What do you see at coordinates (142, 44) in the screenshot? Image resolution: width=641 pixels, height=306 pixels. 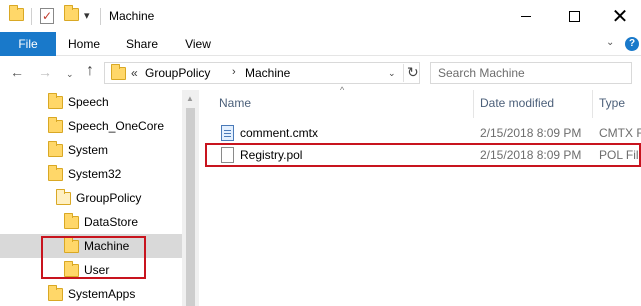 I see `tab-share: Share` at bounding box center [142, 44].